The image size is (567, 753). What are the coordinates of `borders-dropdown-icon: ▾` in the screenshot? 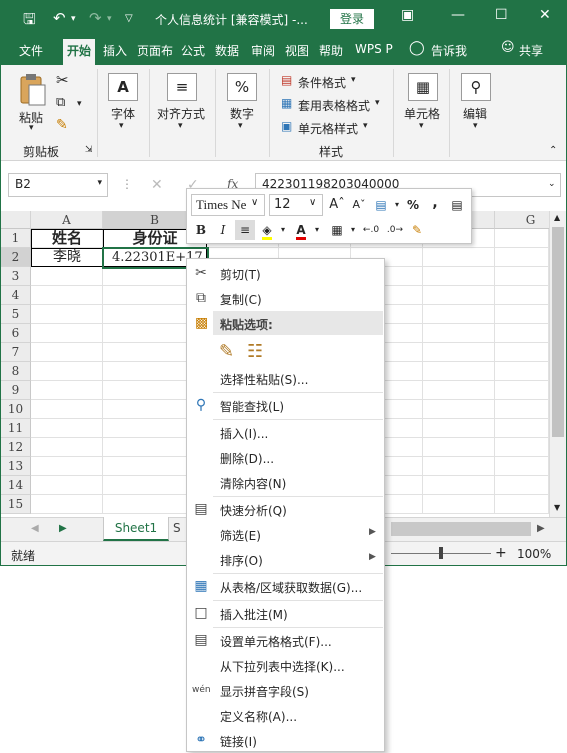 It's located at (353, 230).